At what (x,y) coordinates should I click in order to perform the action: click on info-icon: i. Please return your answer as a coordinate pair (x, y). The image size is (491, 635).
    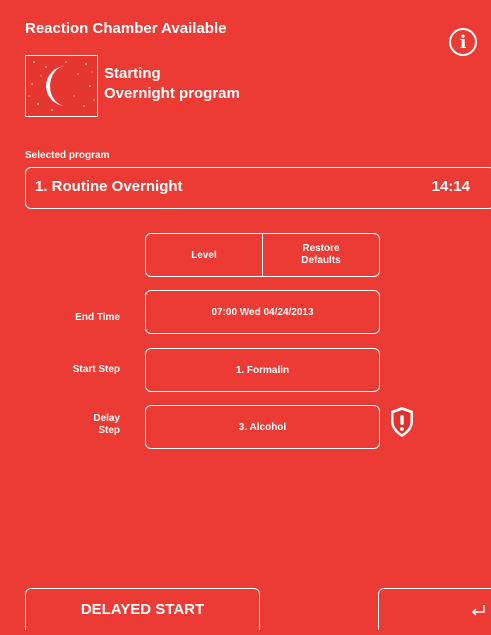
    Looking at the image, I should click on (463, 42).